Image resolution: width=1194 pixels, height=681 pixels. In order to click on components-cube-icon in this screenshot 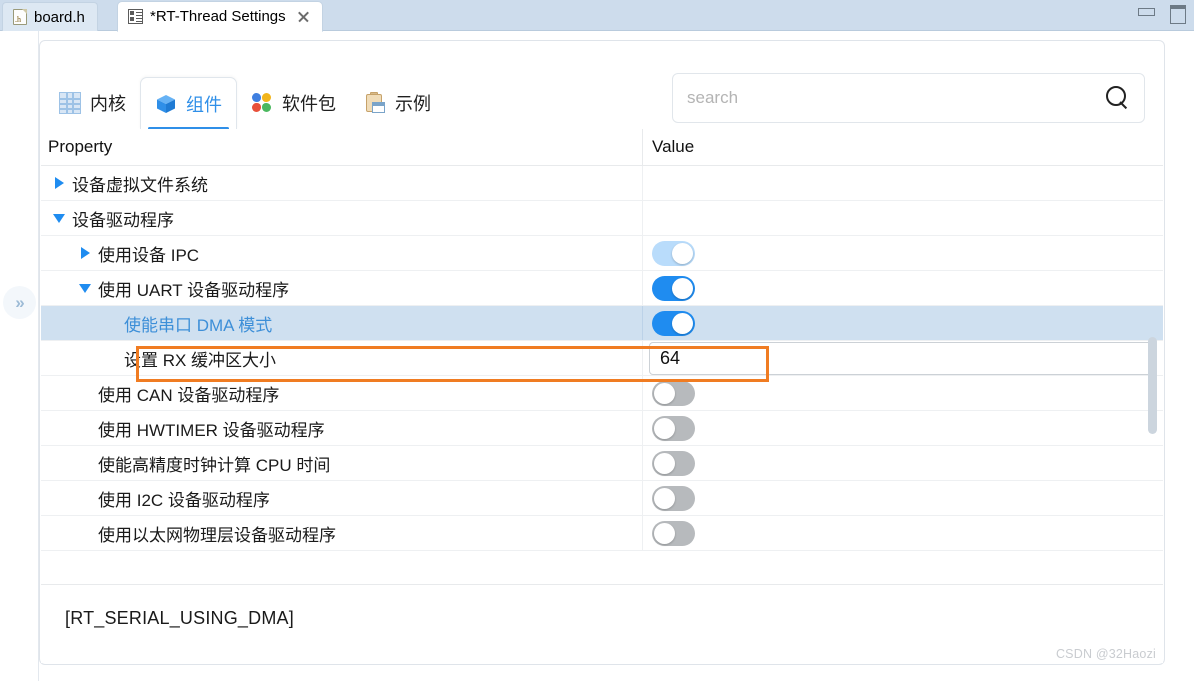, I will do `click(166, 104)`.